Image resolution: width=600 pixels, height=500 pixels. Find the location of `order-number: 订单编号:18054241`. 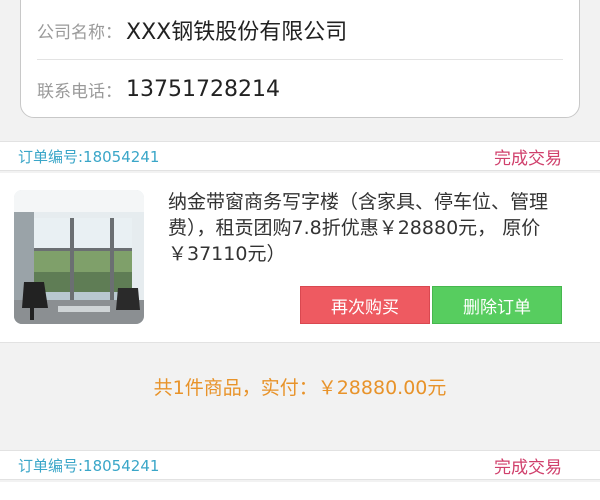

order-number: 订单编号:18054241 is located at coordinates (89, 156).